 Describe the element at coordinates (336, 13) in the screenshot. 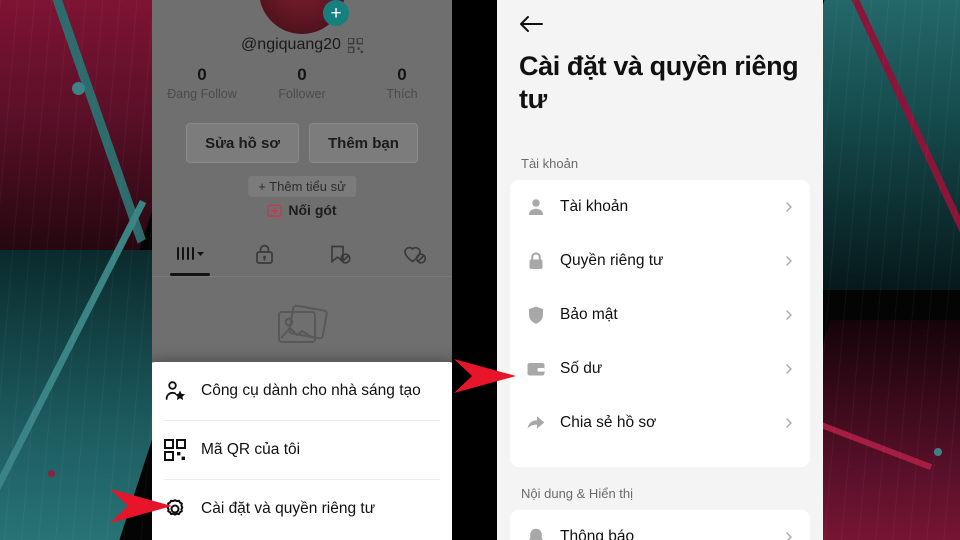

I see `add-friend-badge-icon: +` at that location.